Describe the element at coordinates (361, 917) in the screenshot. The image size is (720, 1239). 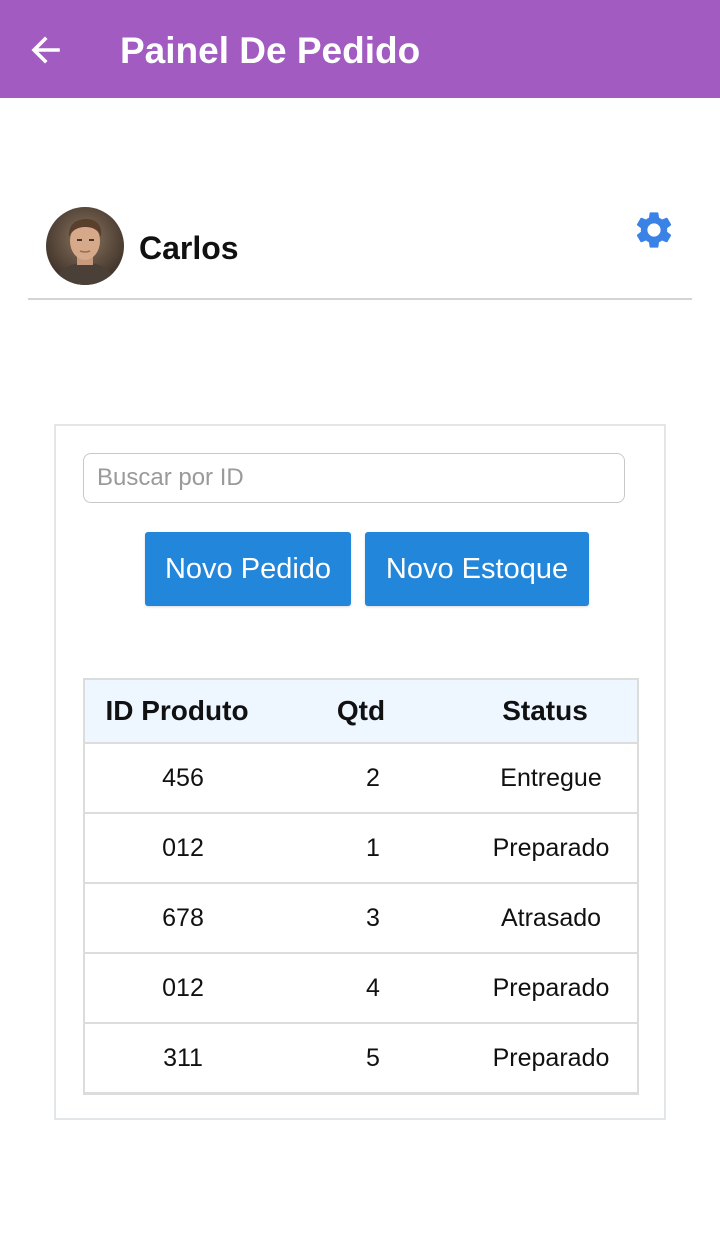
I see `table-row: 678 3 Atrasado` at that location.